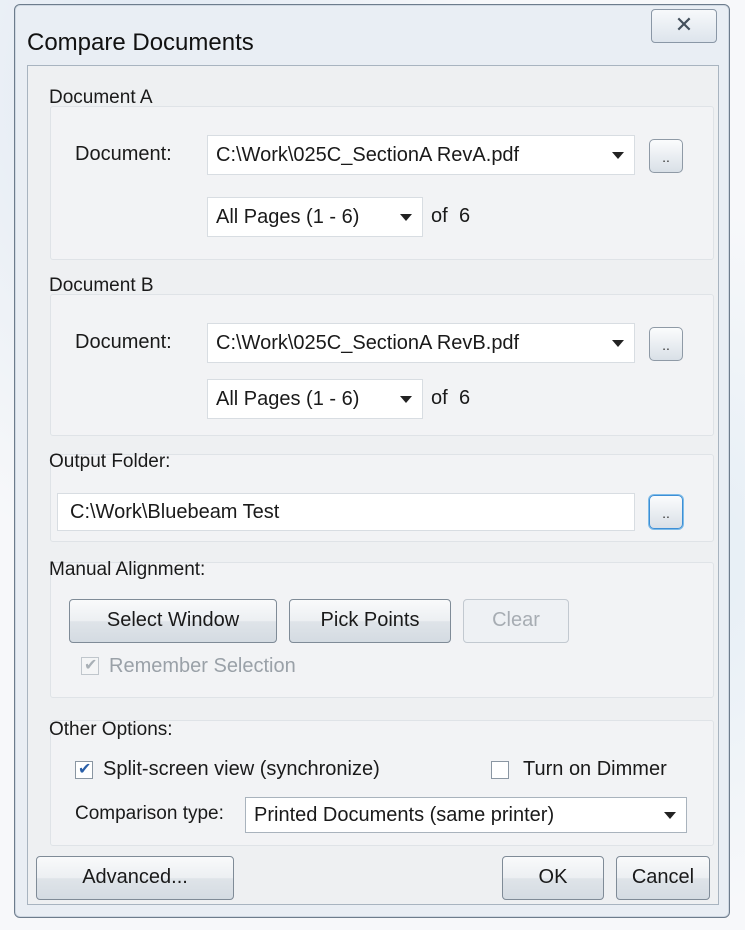 The width and height of the screenshot is (745, 930). What do you see at coordinates (500, 770) in the screenshot?
I see `dimmer-checkbox` at bounding box center [500, 770].